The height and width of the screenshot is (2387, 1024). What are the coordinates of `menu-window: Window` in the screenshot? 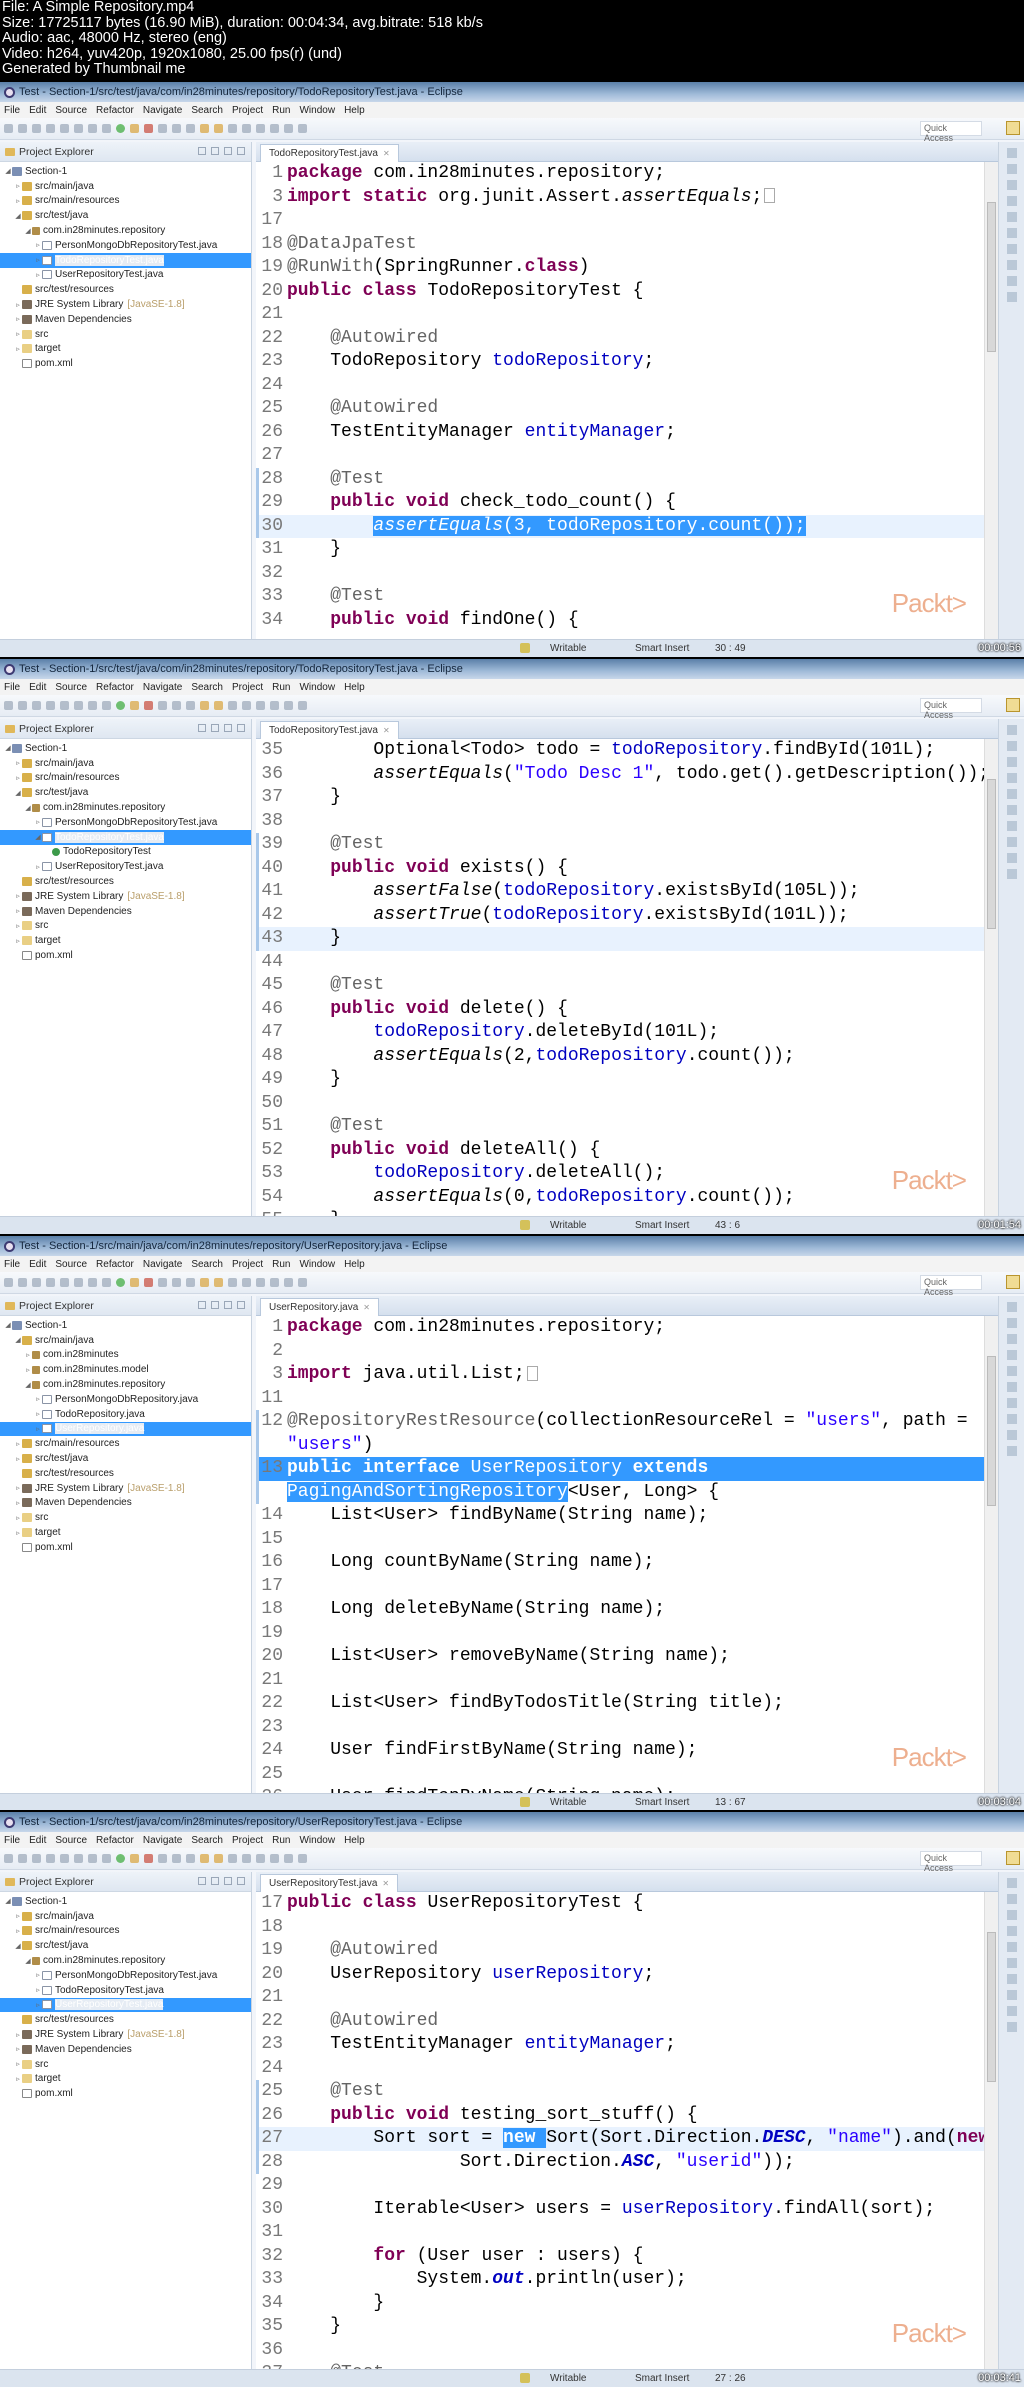 It's located at (317, 1840).